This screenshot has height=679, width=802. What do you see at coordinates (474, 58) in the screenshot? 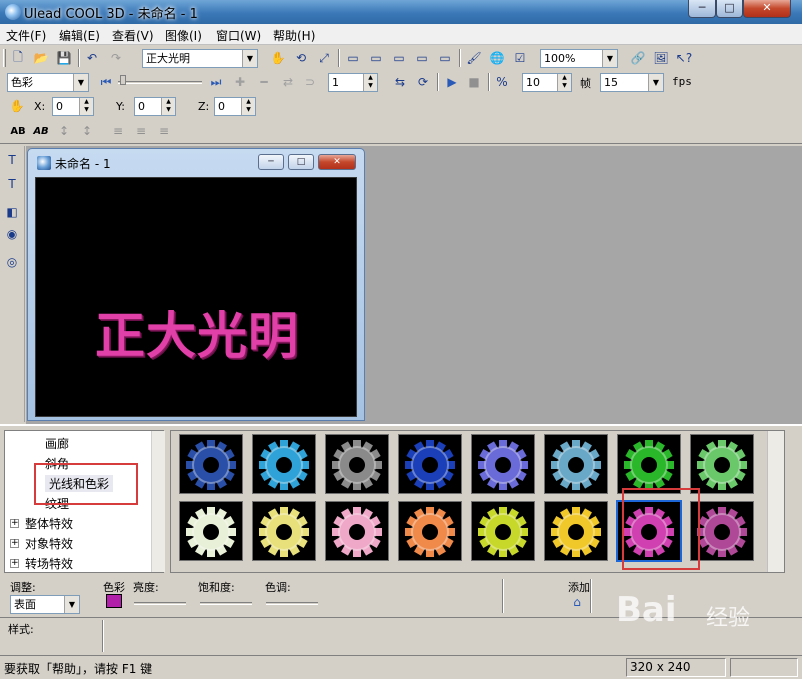
I see `paint-icon: 🖌` at bounding box center [474, 58].